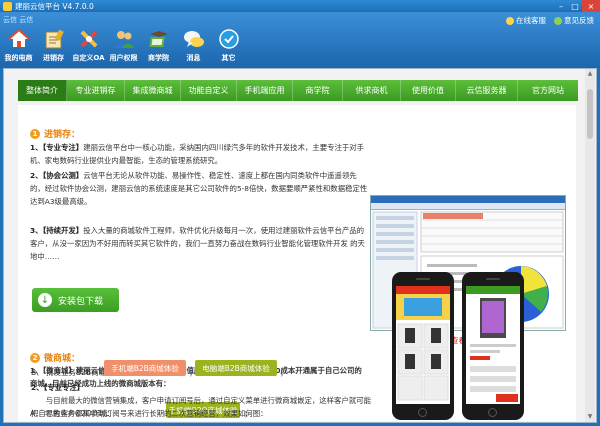 Image resolution: width=600 pixels, height=426 pixels. I want to click on tab-supply-demand: 供求商机, so click(372, 90).